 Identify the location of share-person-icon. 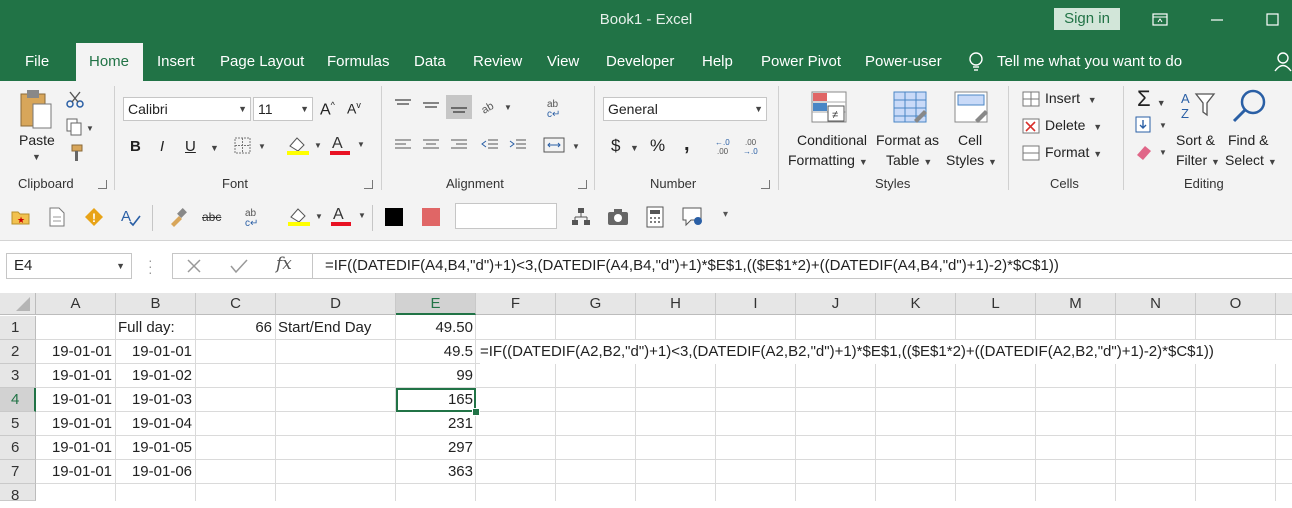
(1283, 62).